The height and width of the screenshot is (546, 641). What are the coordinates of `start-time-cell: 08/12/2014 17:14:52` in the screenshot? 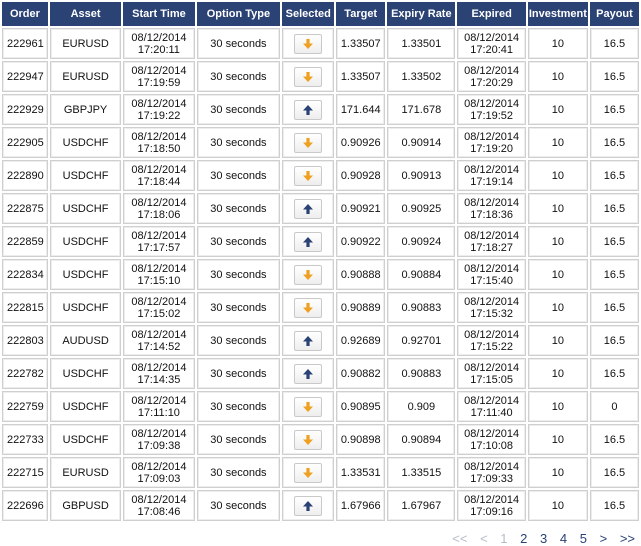 It's located at (159, 340).